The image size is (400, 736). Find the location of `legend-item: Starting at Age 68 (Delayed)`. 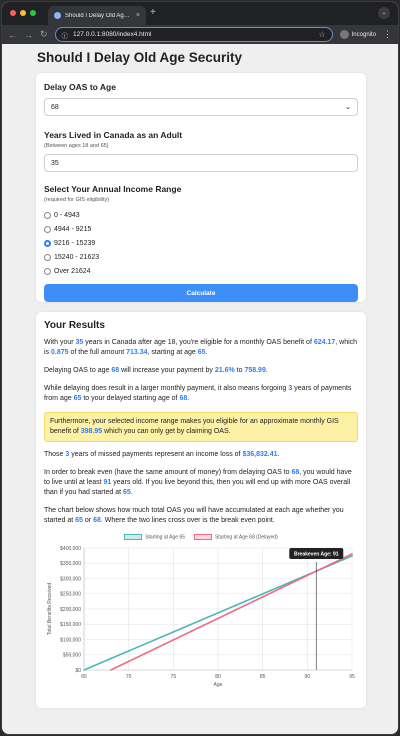

legend-item: Starting at Age 68 (Delayed) is located at coordinates (235, 537).